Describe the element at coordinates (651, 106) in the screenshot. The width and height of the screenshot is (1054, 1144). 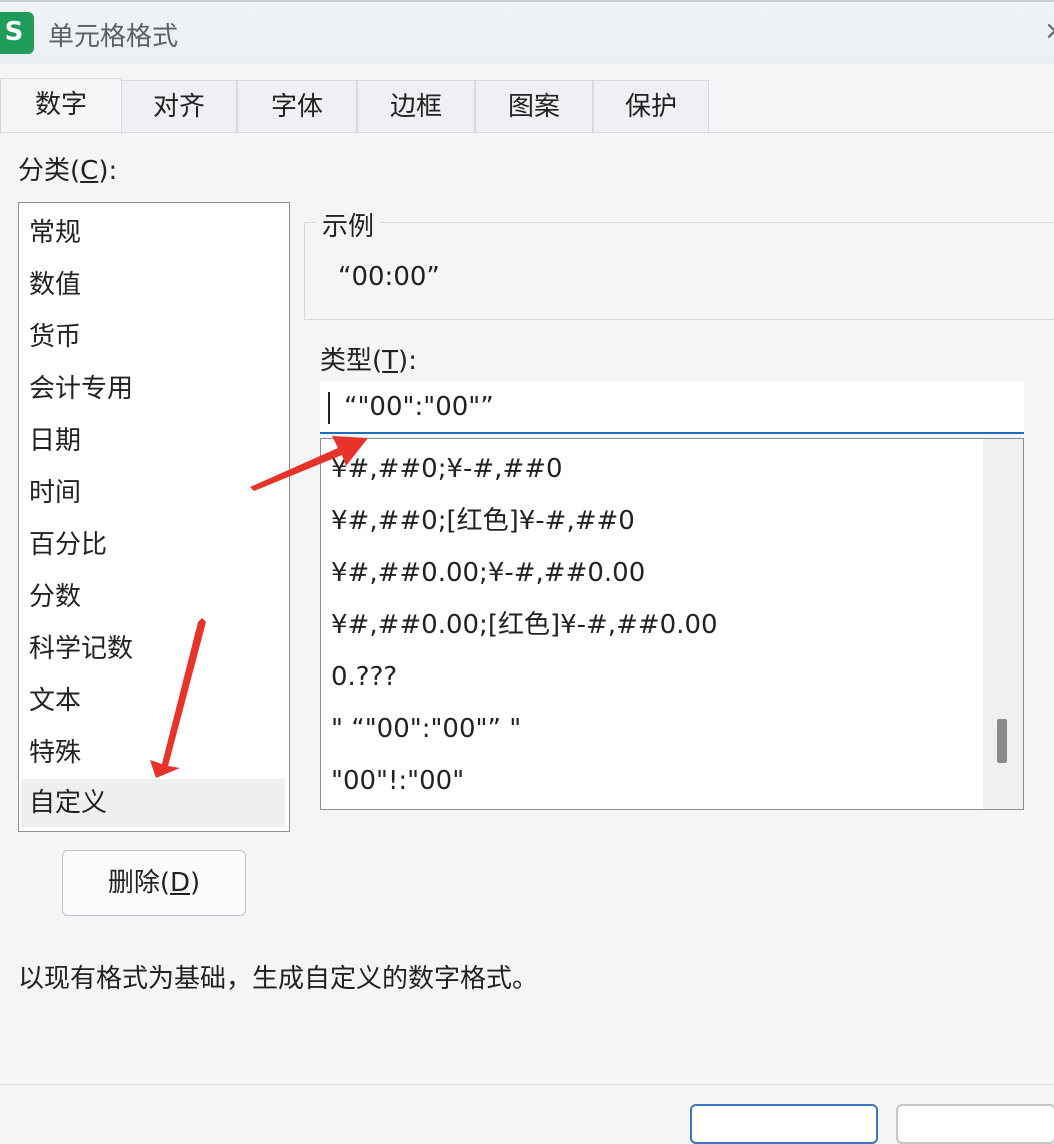
I see `tab-protection: 保护` at that location.